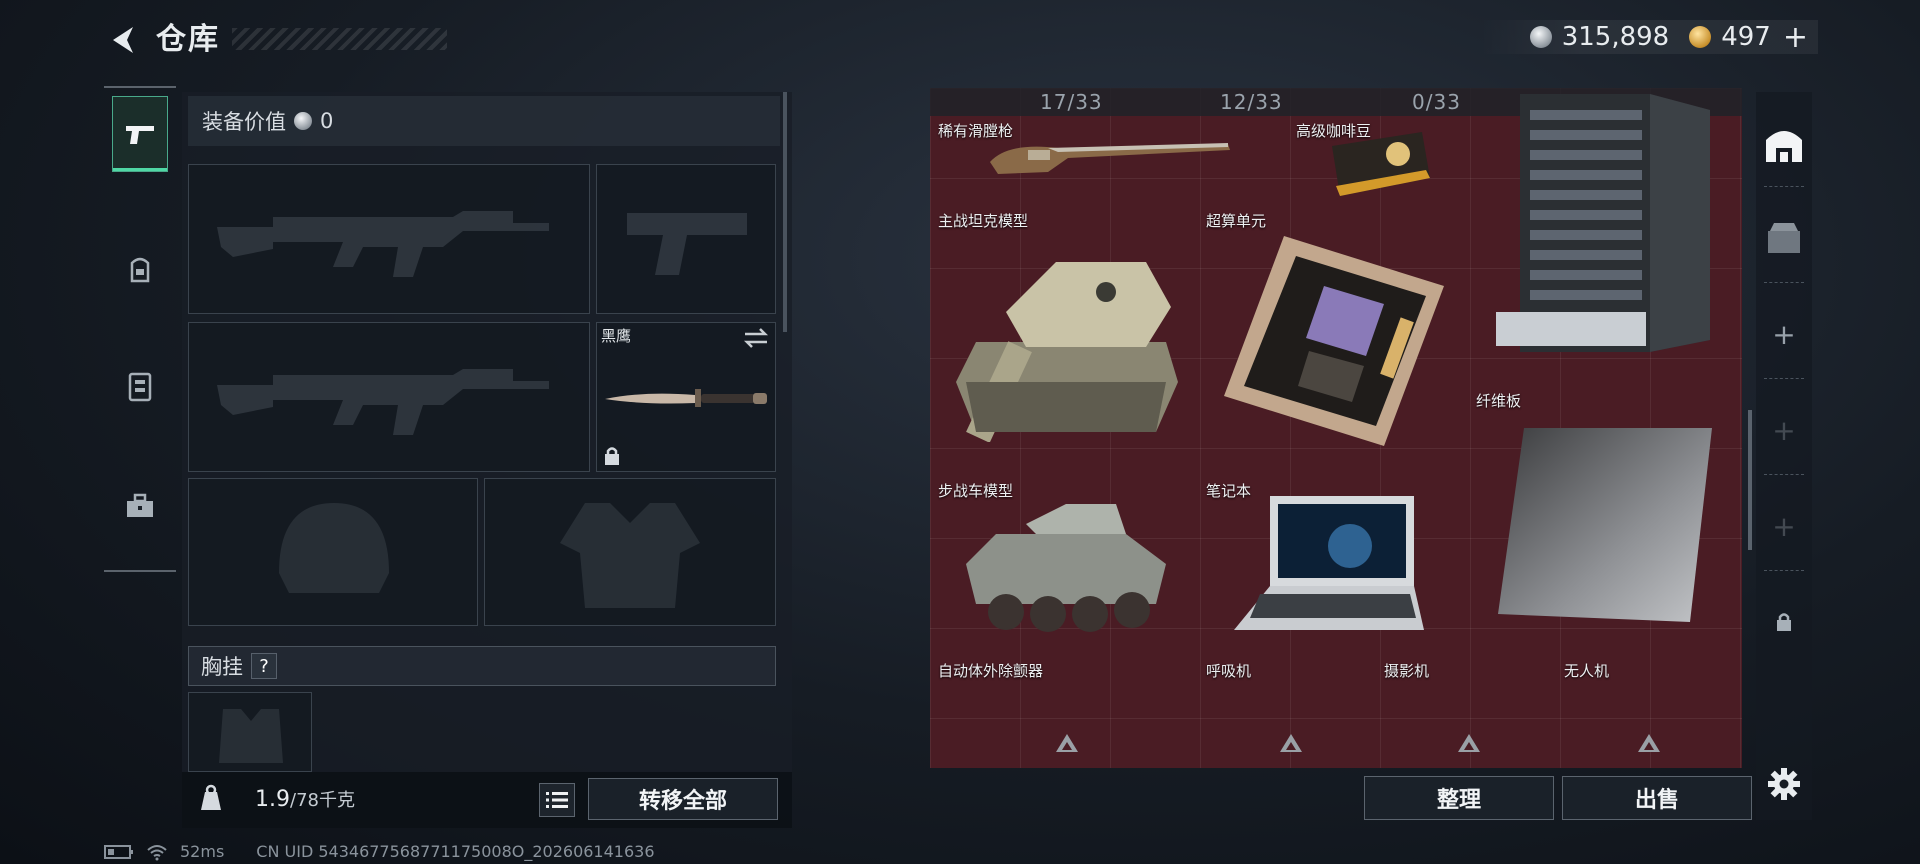 This screenshot has height=864, width=1920. Describe the element at coordinates (1657, 798) in the screenshot. I see `sell-button: 出售` at that location.